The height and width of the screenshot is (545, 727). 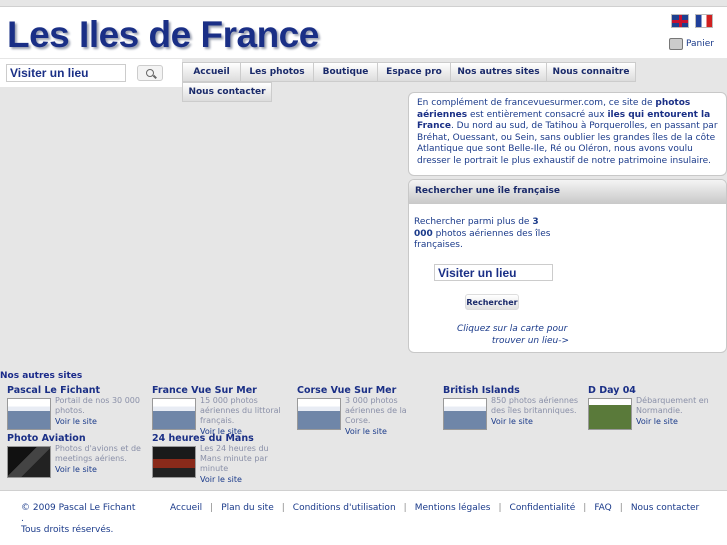 What do you see at coordinates (77, 390) in the screenshot?
I see `site-name: Pascal Le Fichant` at bounding box center [77, 390].